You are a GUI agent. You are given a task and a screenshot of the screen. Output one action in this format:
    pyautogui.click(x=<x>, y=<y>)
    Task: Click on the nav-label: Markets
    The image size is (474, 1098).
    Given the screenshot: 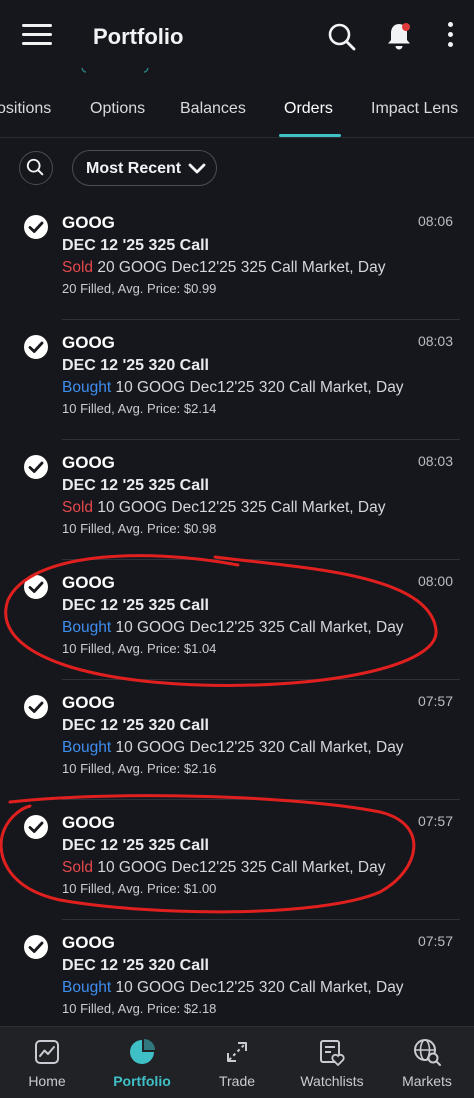 What is the action you would take?
    pyautogui.click(x=427, y=1081)
    